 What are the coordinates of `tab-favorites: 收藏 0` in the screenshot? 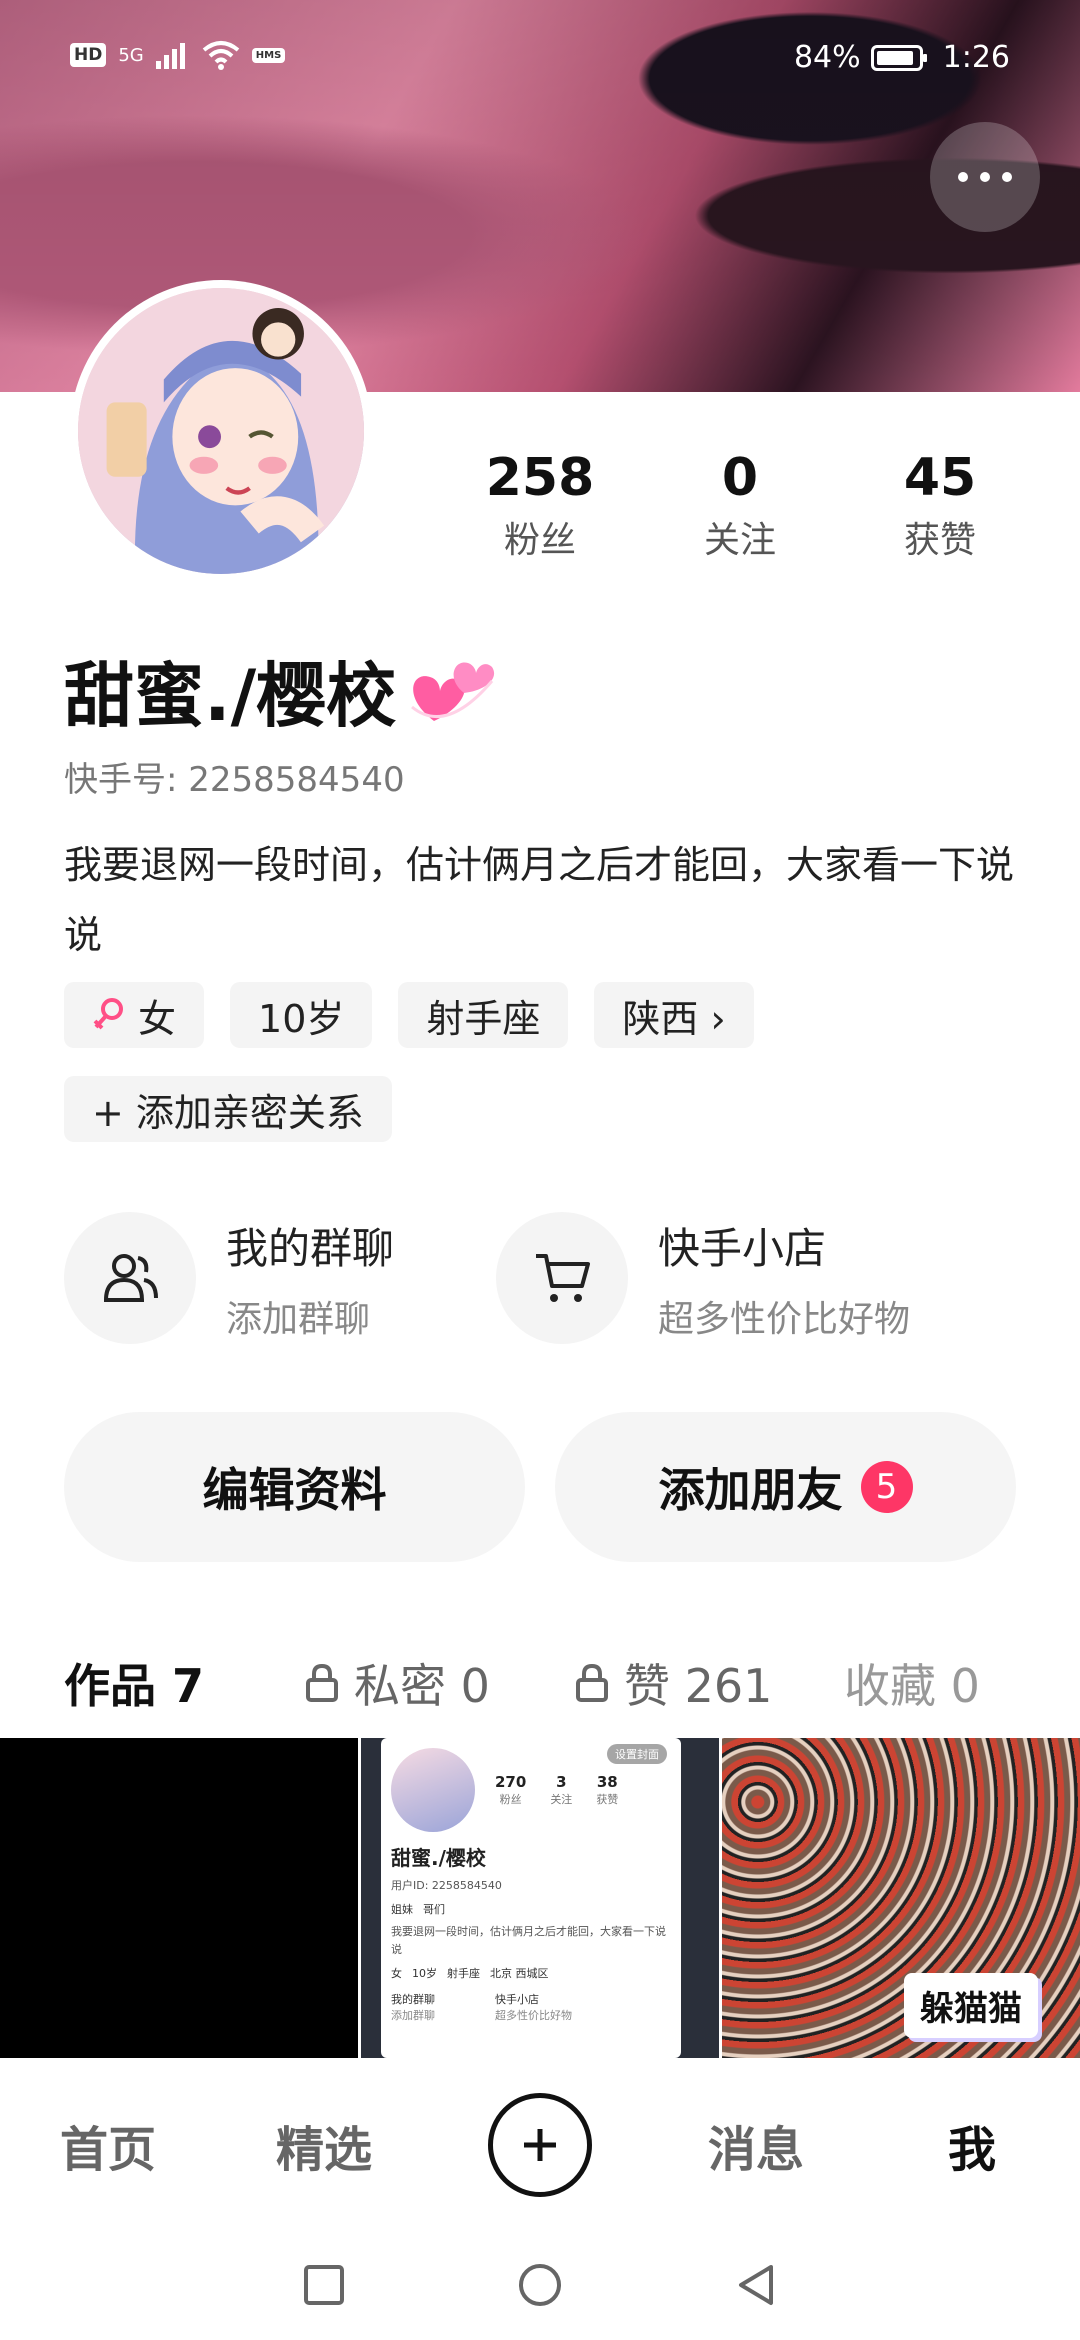 It's located at (912, 1683).